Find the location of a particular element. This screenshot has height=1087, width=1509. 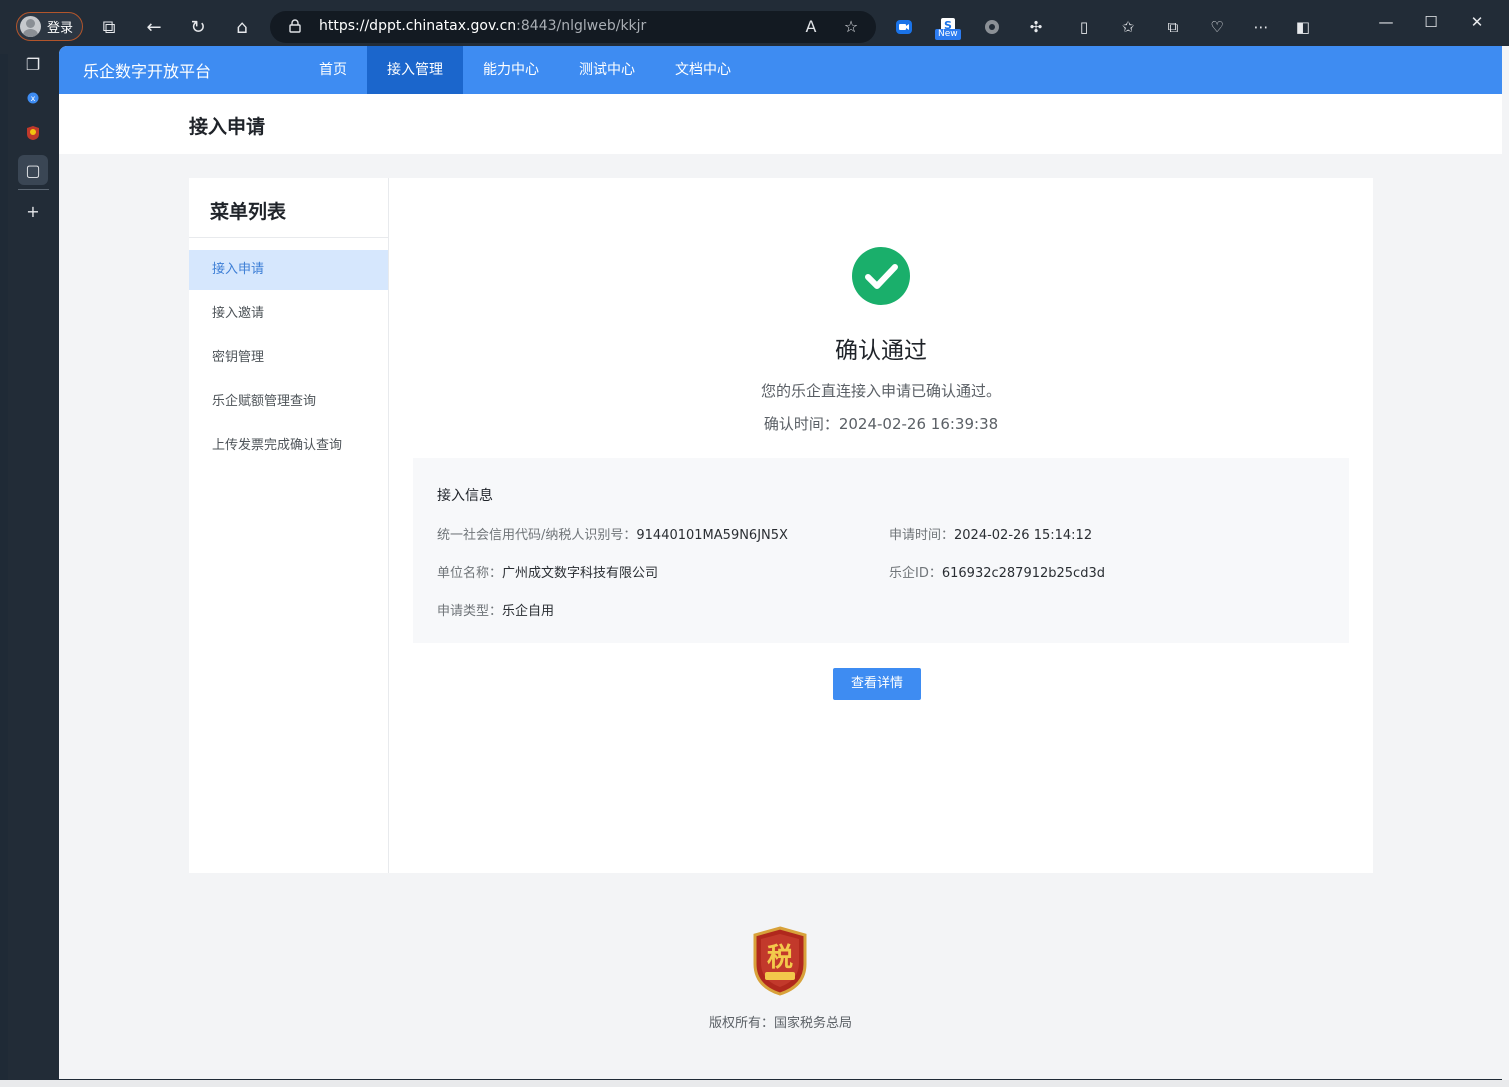

window-right-edge is located at coordinates (1505, 566).